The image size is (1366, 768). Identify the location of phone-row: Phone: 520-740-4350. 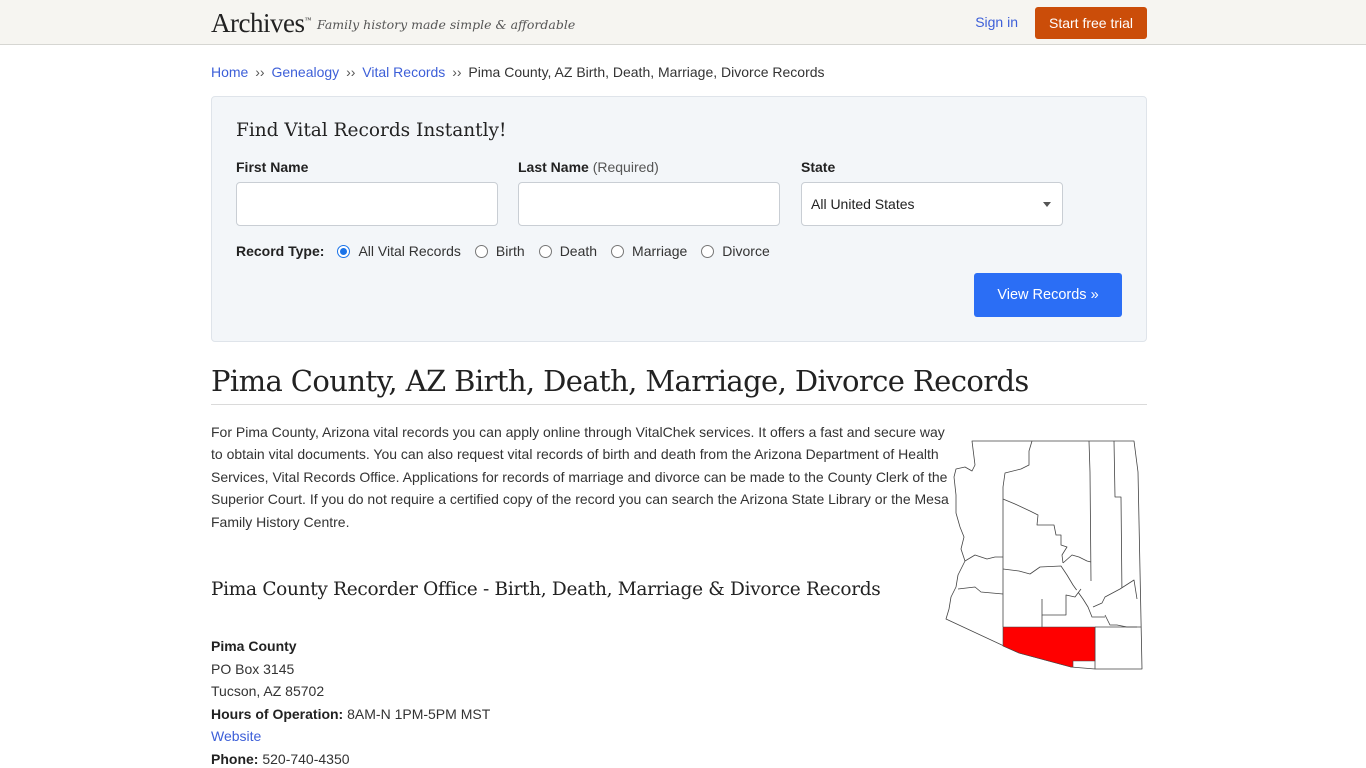
(679, 758).